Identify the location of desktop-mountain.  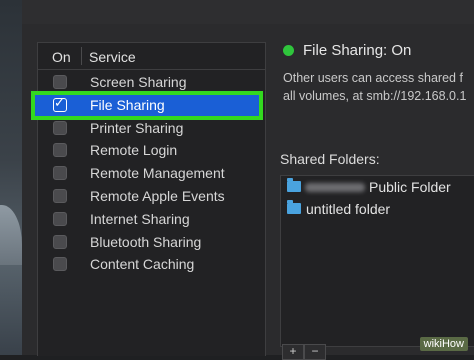
(11, 235).